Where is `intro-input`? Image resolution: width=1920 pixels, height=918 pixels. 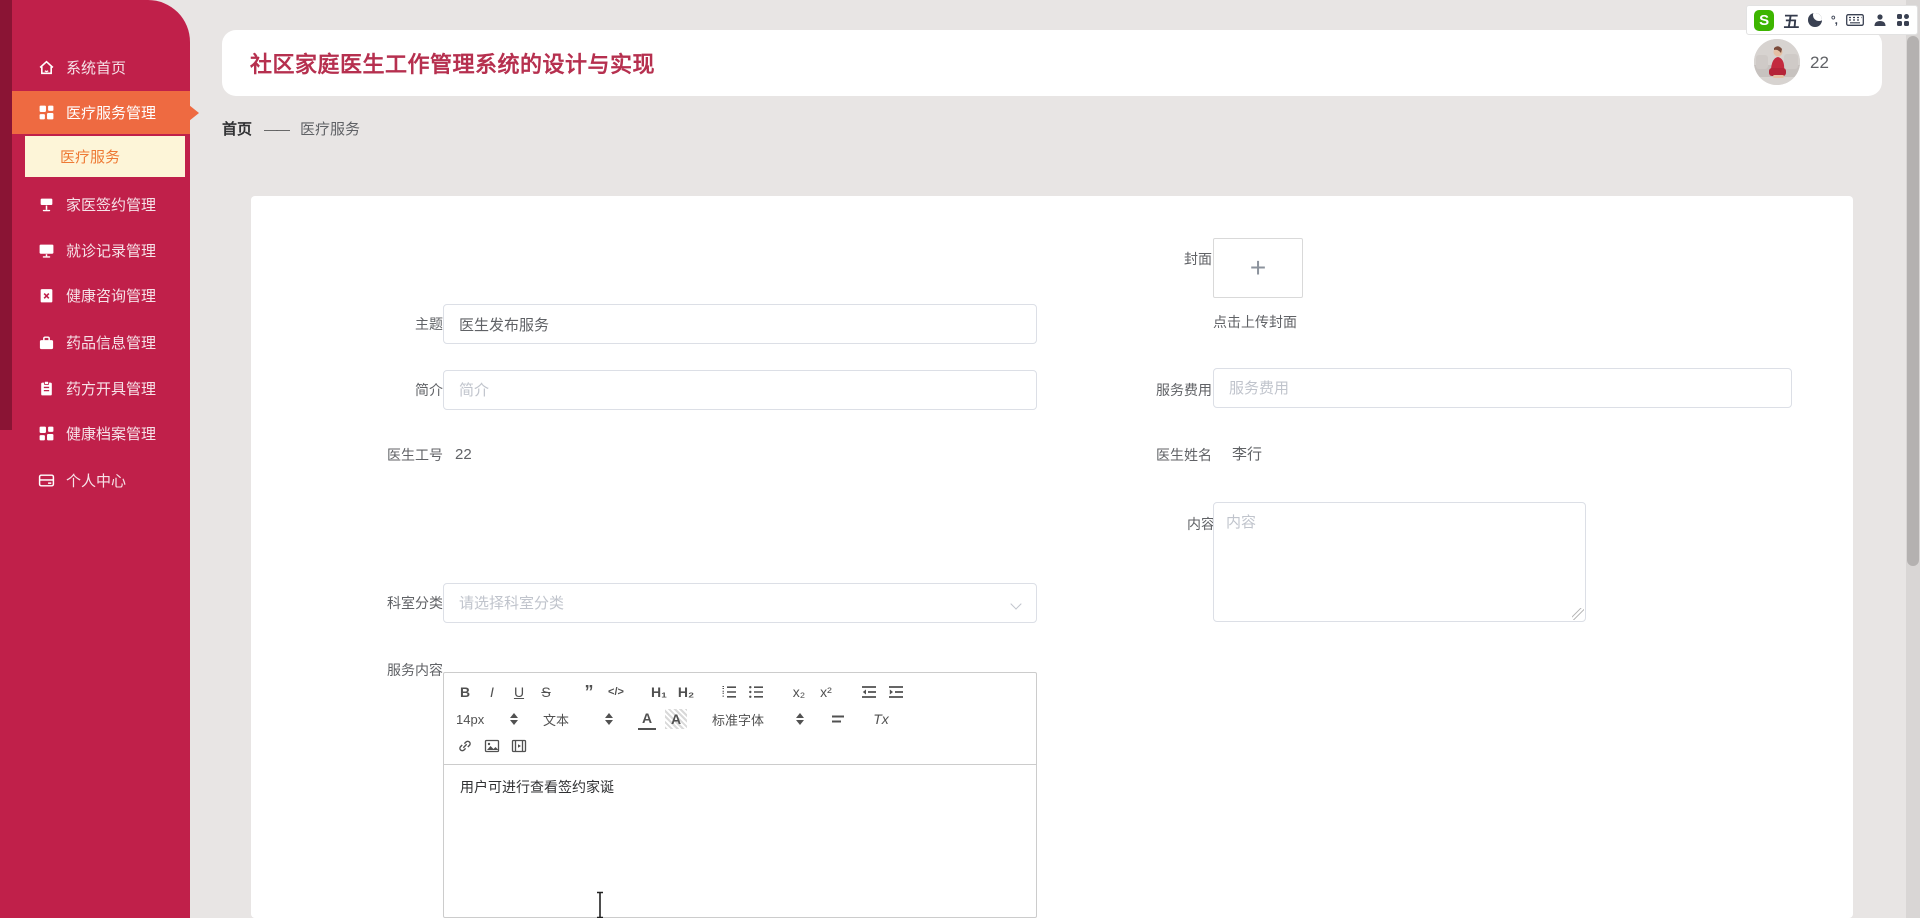 intro-input is located at coordinates (740, 390).